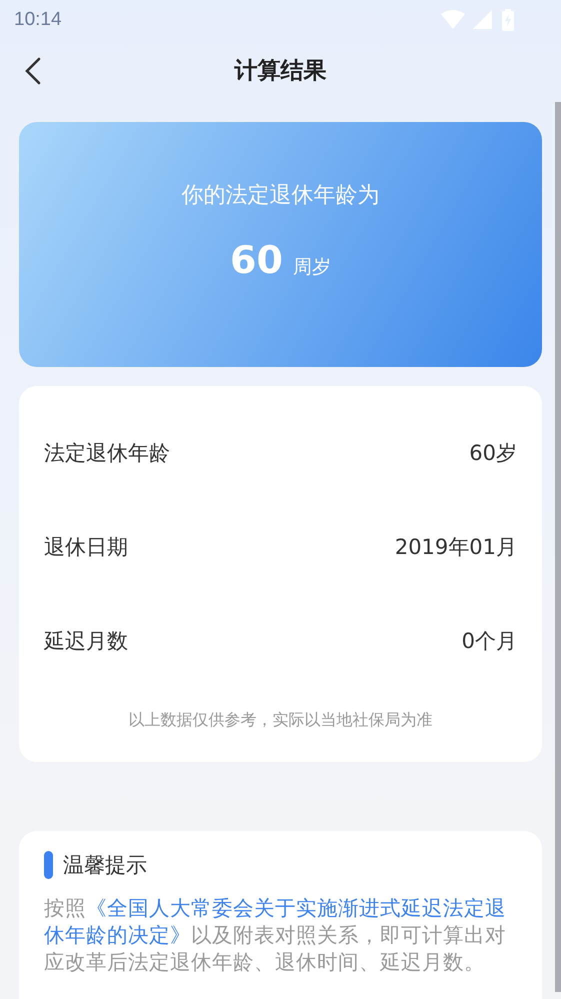 The height and width of the screenshot is (999, 561). Describe the element at coordinates (455, 547) in the screenshot. I see `row-value: 2019年01月` at that location.